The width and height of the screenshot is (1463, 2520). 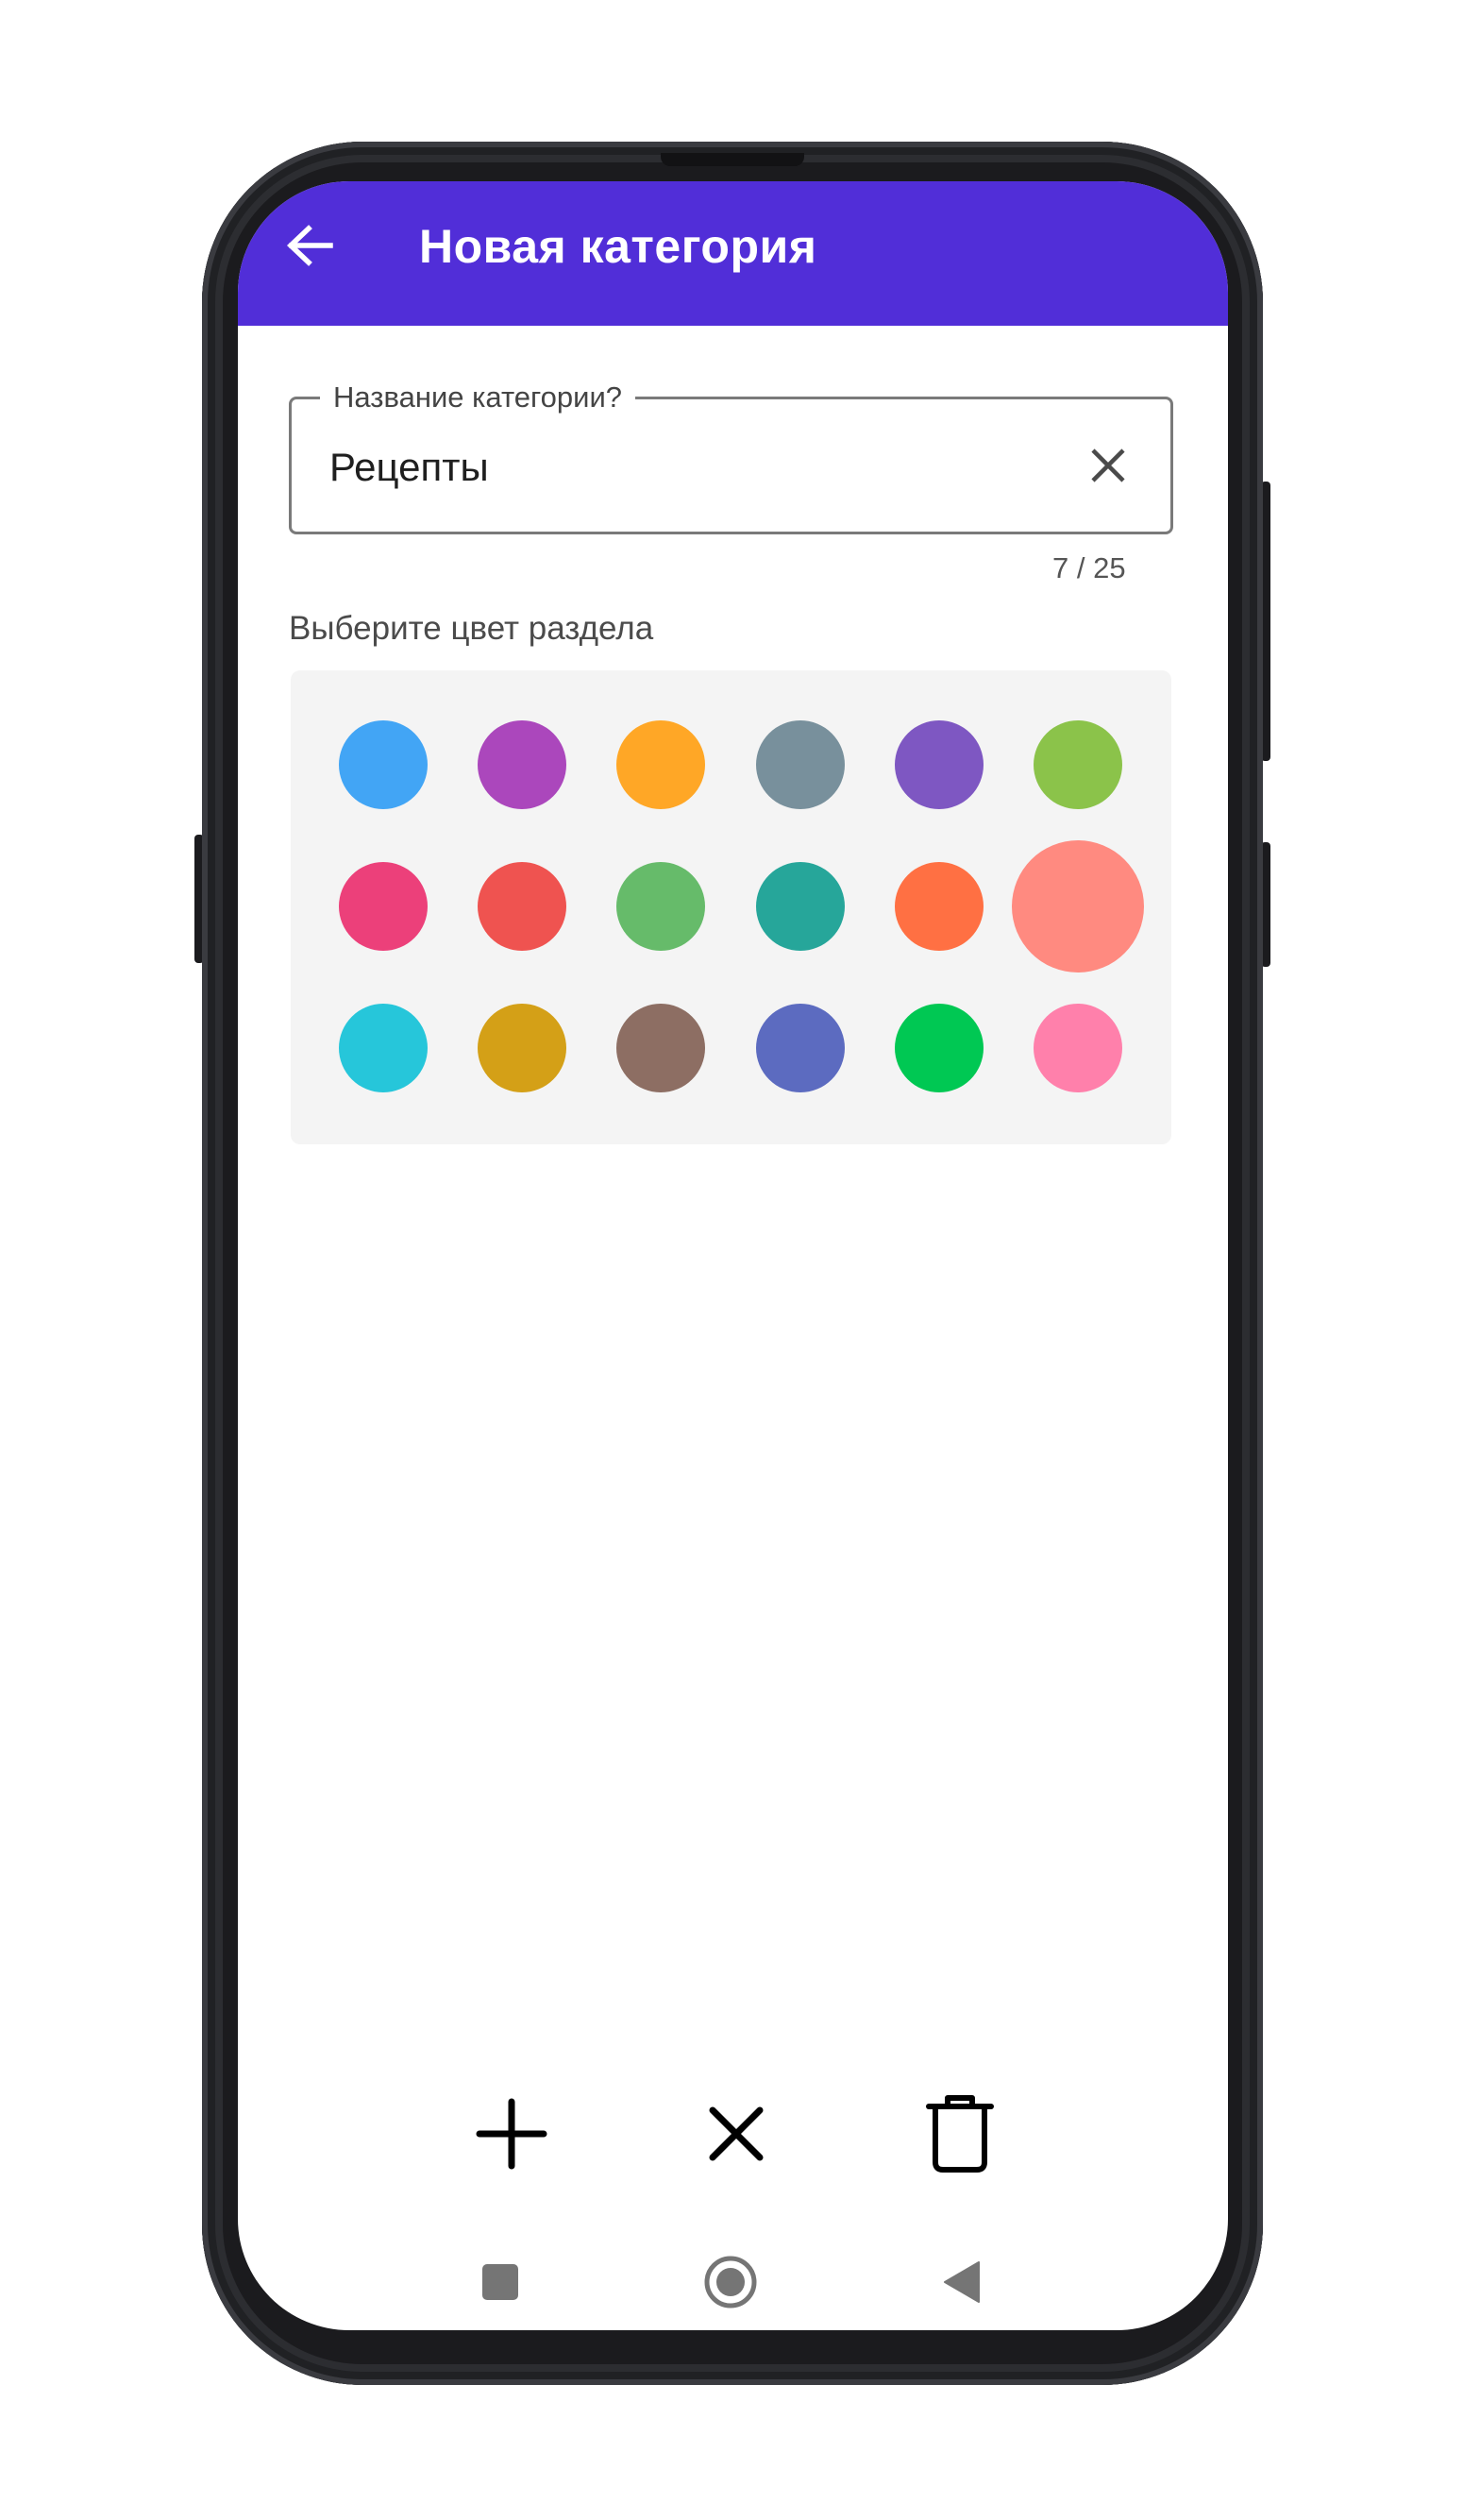 I want to click on app-bar: Новая категория, so click(x=733, y=253).